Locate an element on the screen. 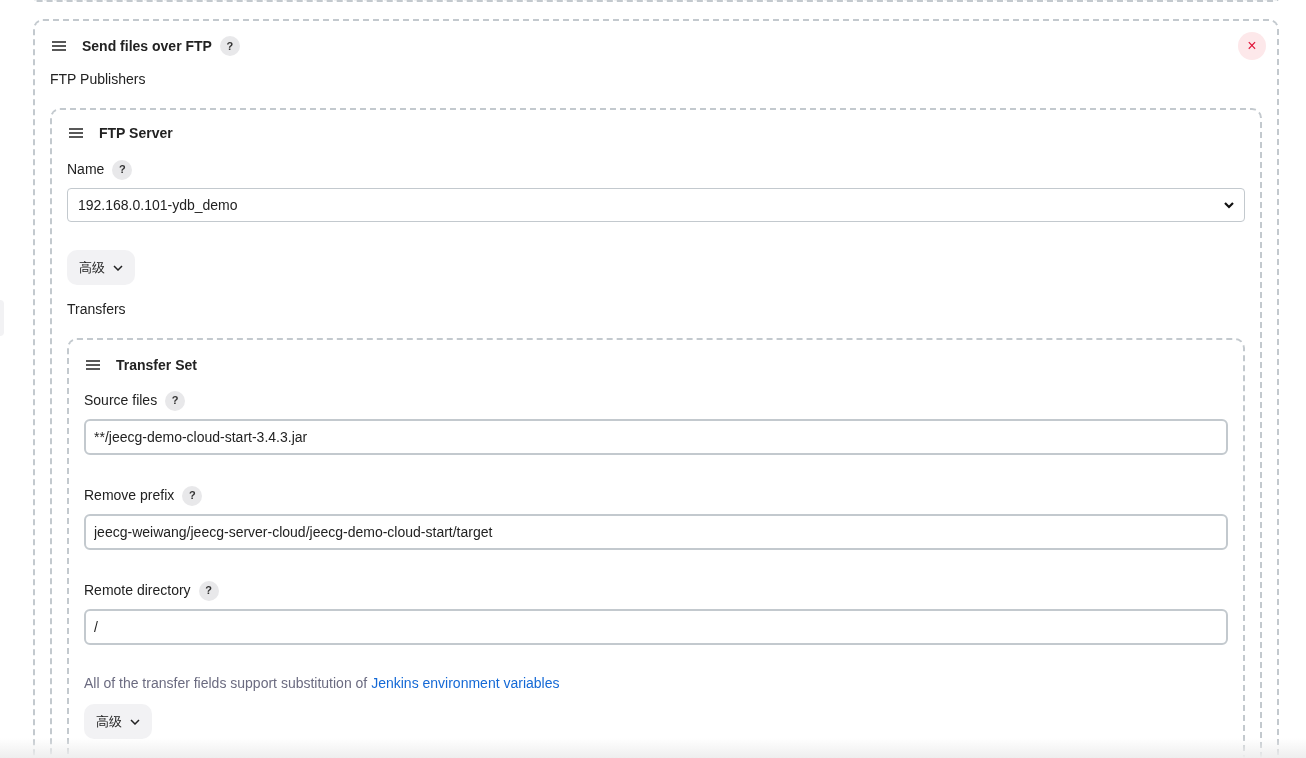 This screenshot has height=758, width=1306. card-title: FTP Server is located at coordinates (136, 133).